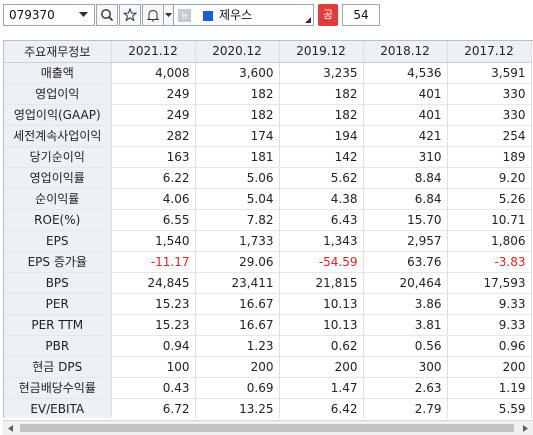  Describe the element at coordinates (321, 283) in the screenshot. I see `table-cell: 21,815` at that location.